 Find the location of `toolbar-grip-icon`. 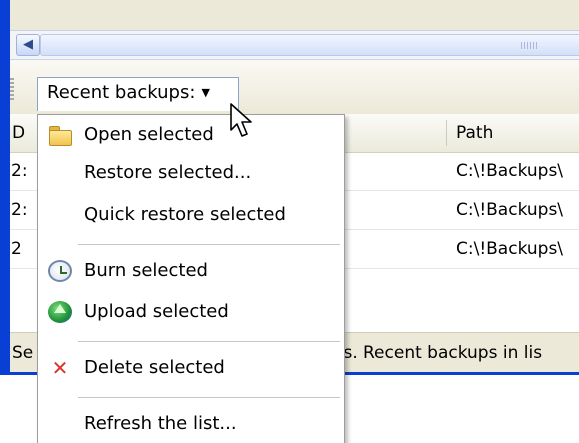

toolbar-grip-icon is located at coordinates (12, 89).